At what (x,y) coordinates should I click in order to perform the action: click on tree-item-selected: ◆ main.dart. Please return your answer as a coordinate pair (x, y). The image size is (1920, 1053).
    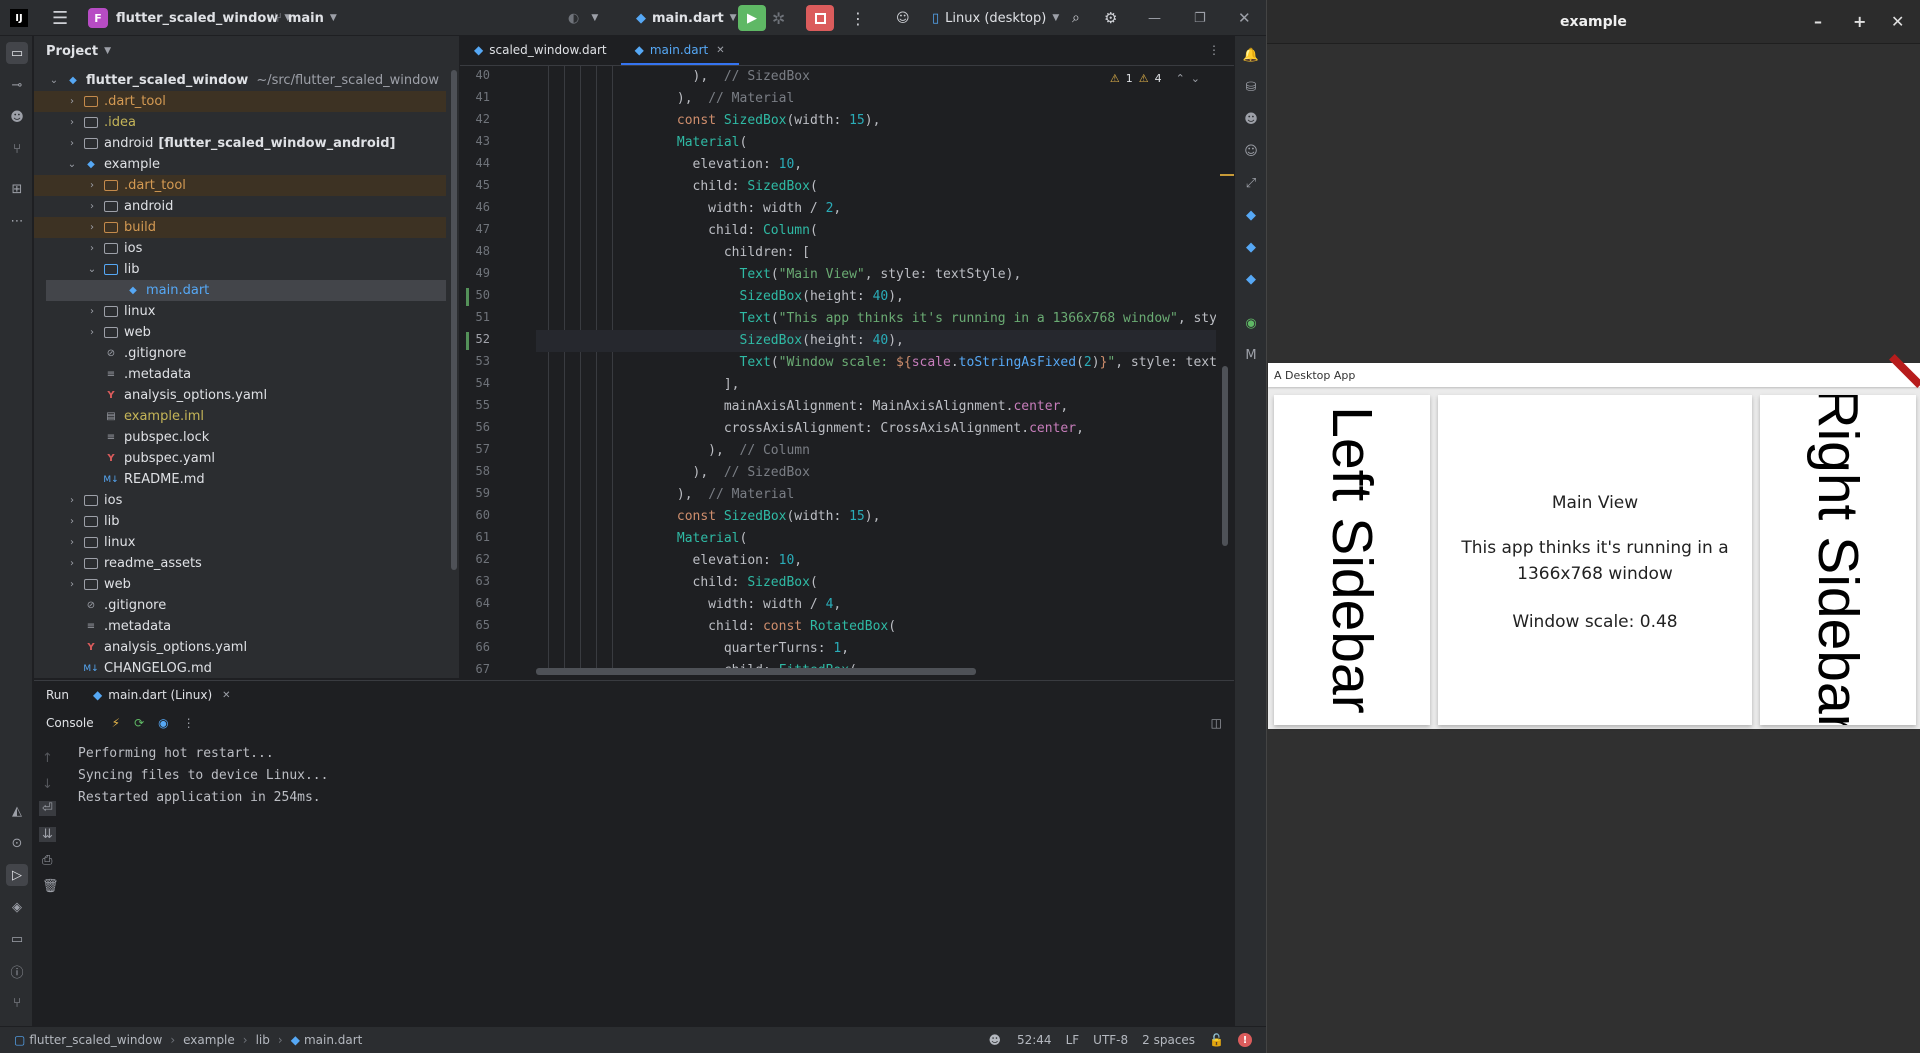
    Looking at the image, I should click on (246, 290).